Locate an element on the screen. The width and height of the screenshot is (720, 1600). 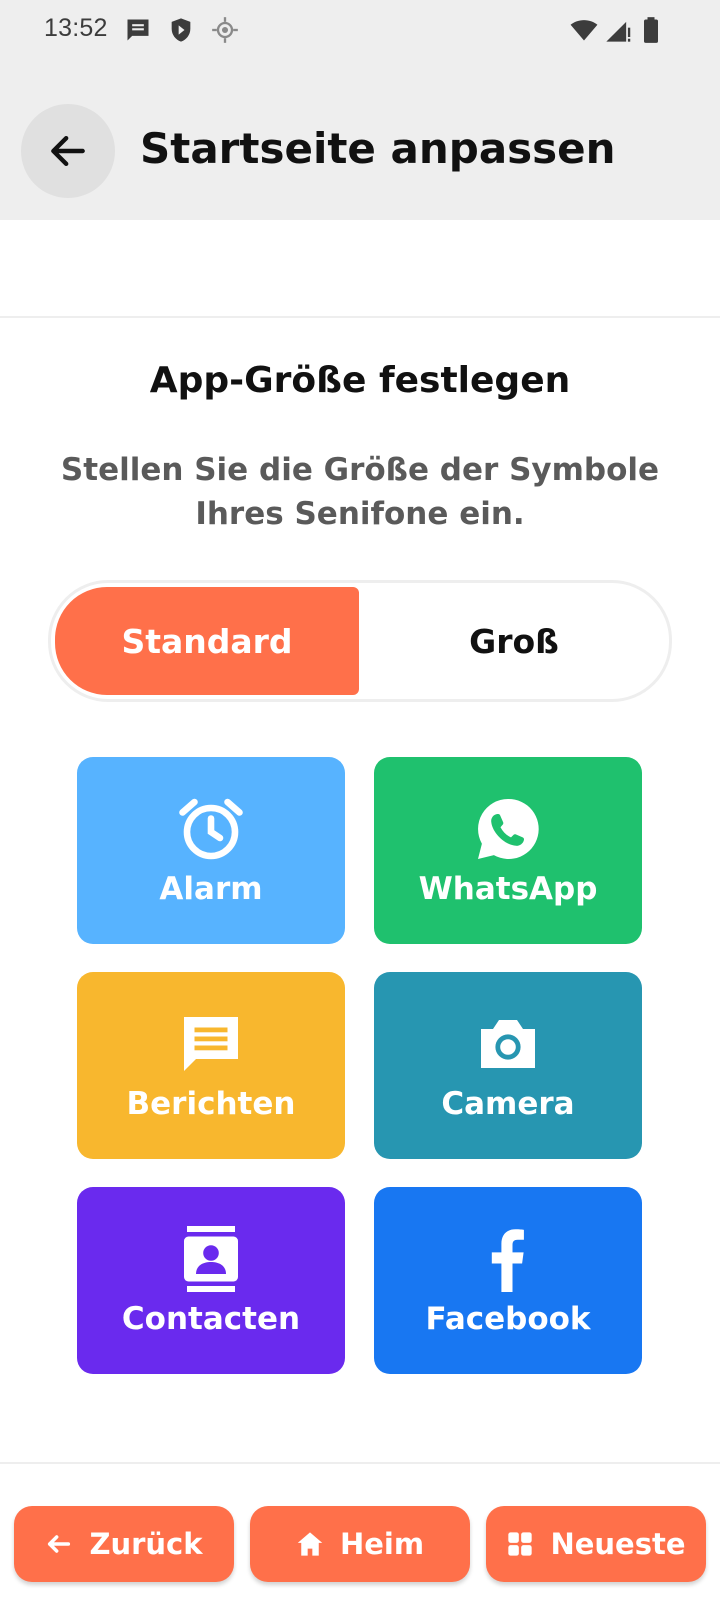
nav-back-button: Zurück is located at coordinates (124, 1544).